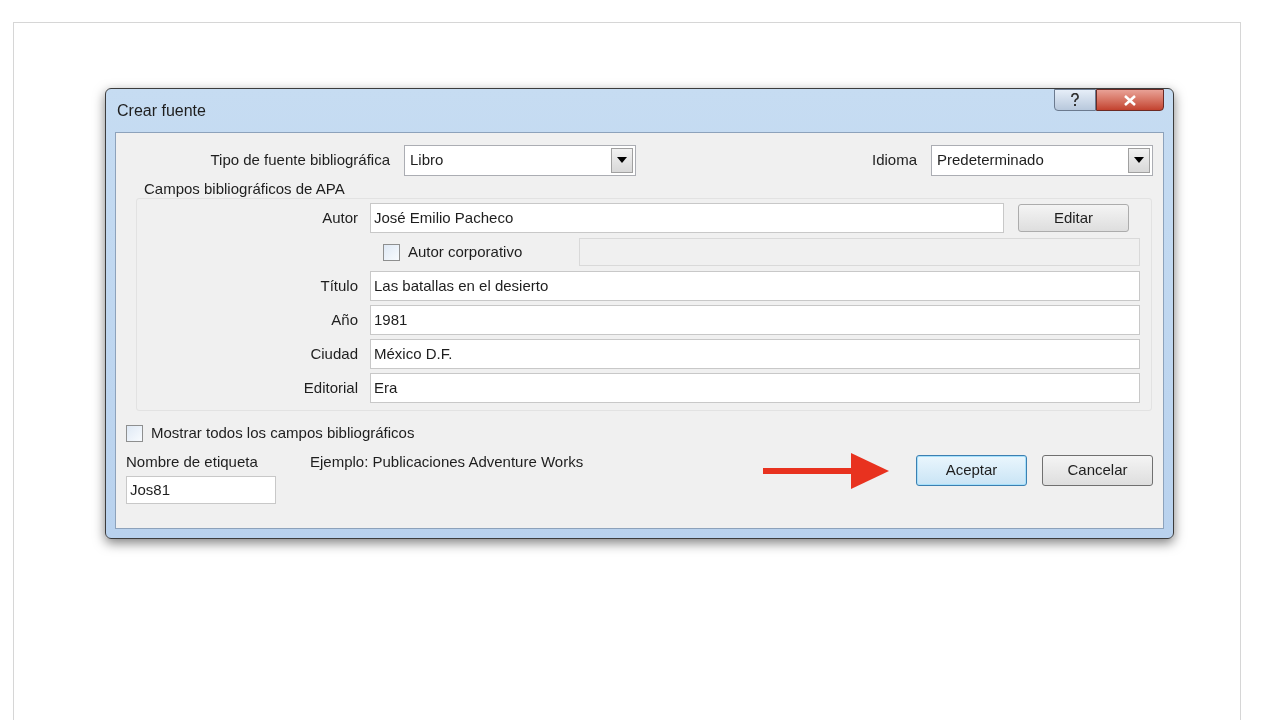  I want to click on help-icon, so click(1075, 100).